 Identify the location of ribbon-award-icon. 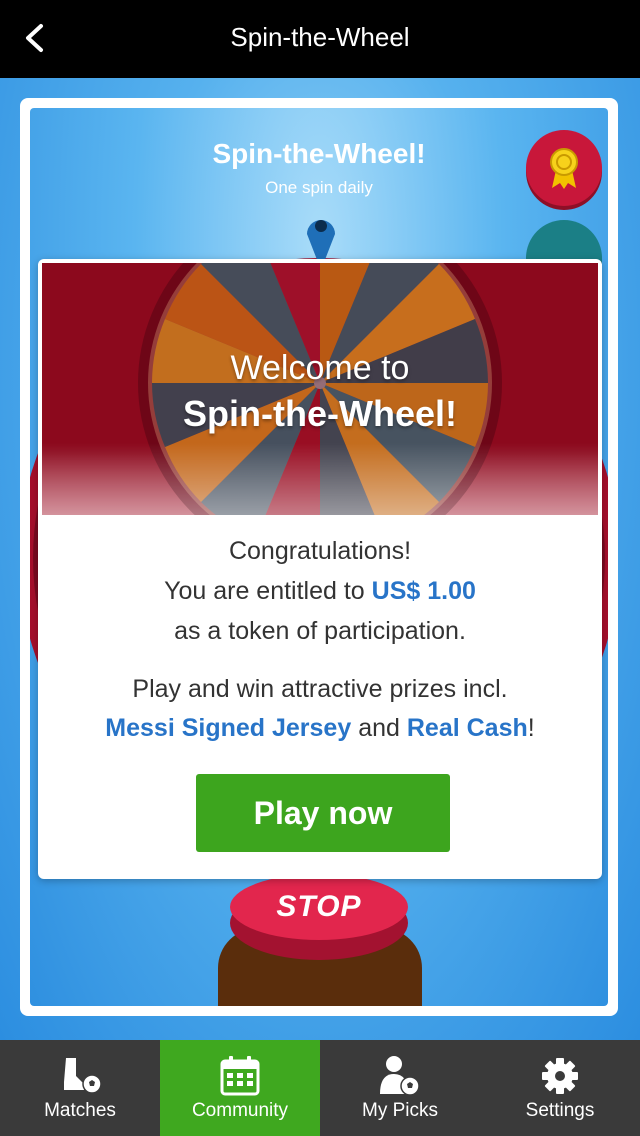
(564, 168).